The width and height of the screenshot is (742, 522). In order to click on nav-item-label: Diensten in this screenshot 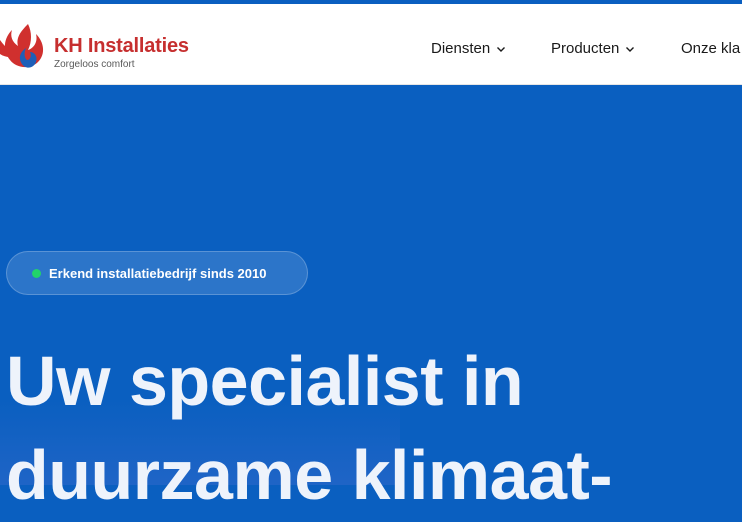, I will do `click(461, 48)`.